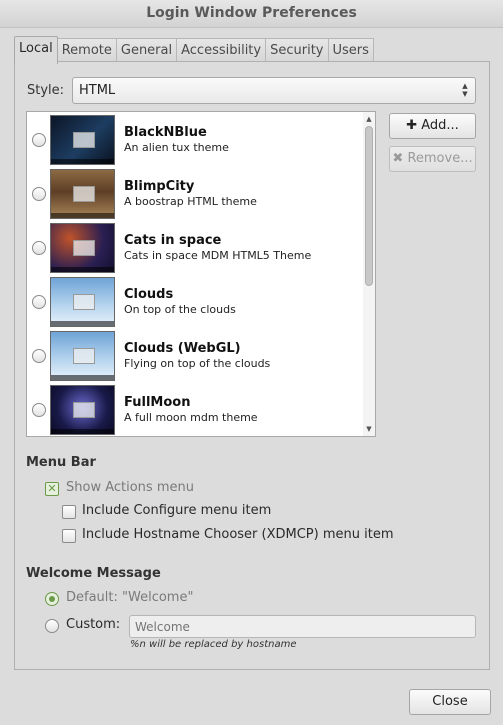 The image size is (503, 725). I want to click on window-titlebar: Login Window Preferences, so click(251, 14).